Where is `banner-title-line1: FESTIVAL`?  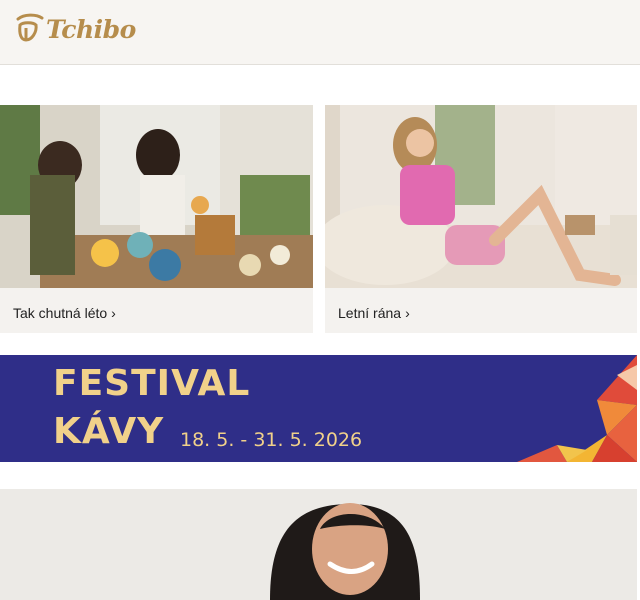 banner-title-line1: FESTIVAL is located at coordinates (152, 383).